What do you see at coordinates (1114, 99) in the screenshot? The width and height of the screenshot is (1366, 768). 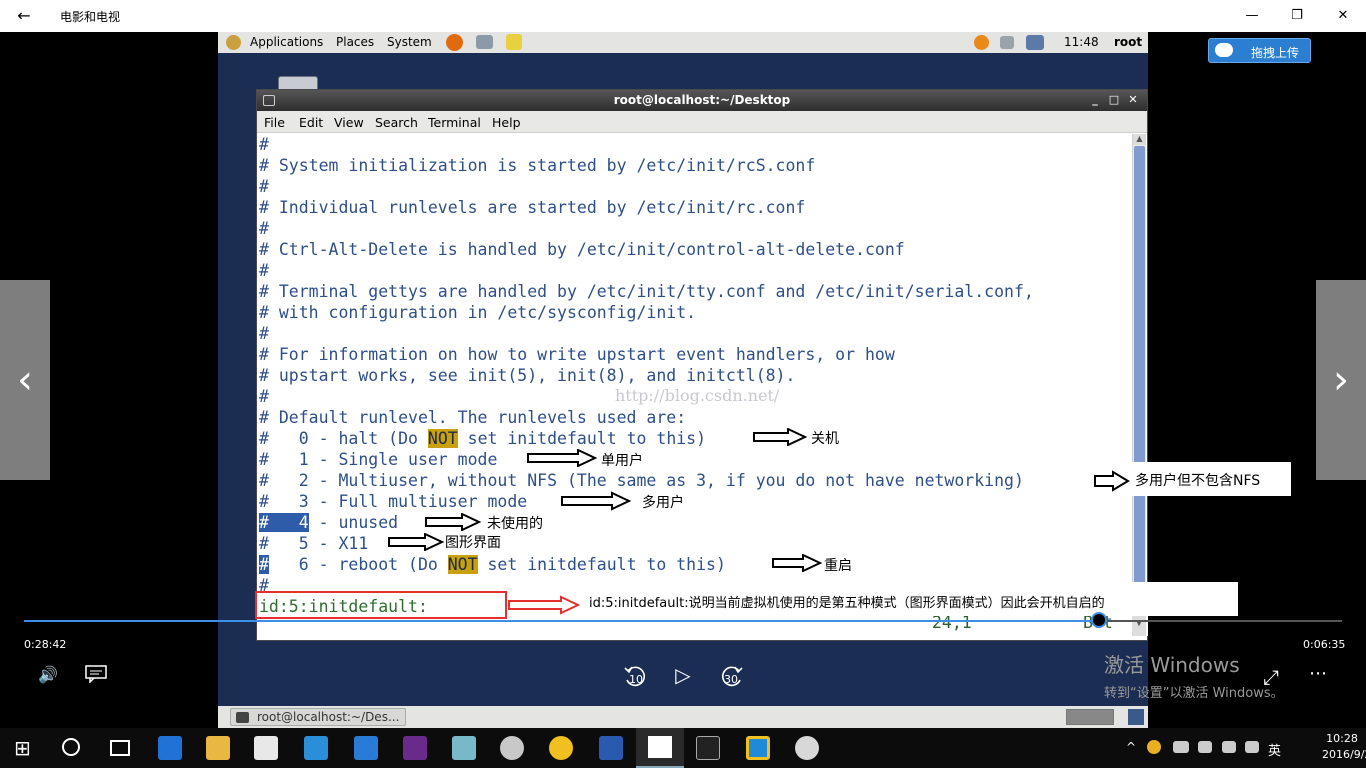 I see `terminal-maximize-button: □` at bounding box center [1114, 99].